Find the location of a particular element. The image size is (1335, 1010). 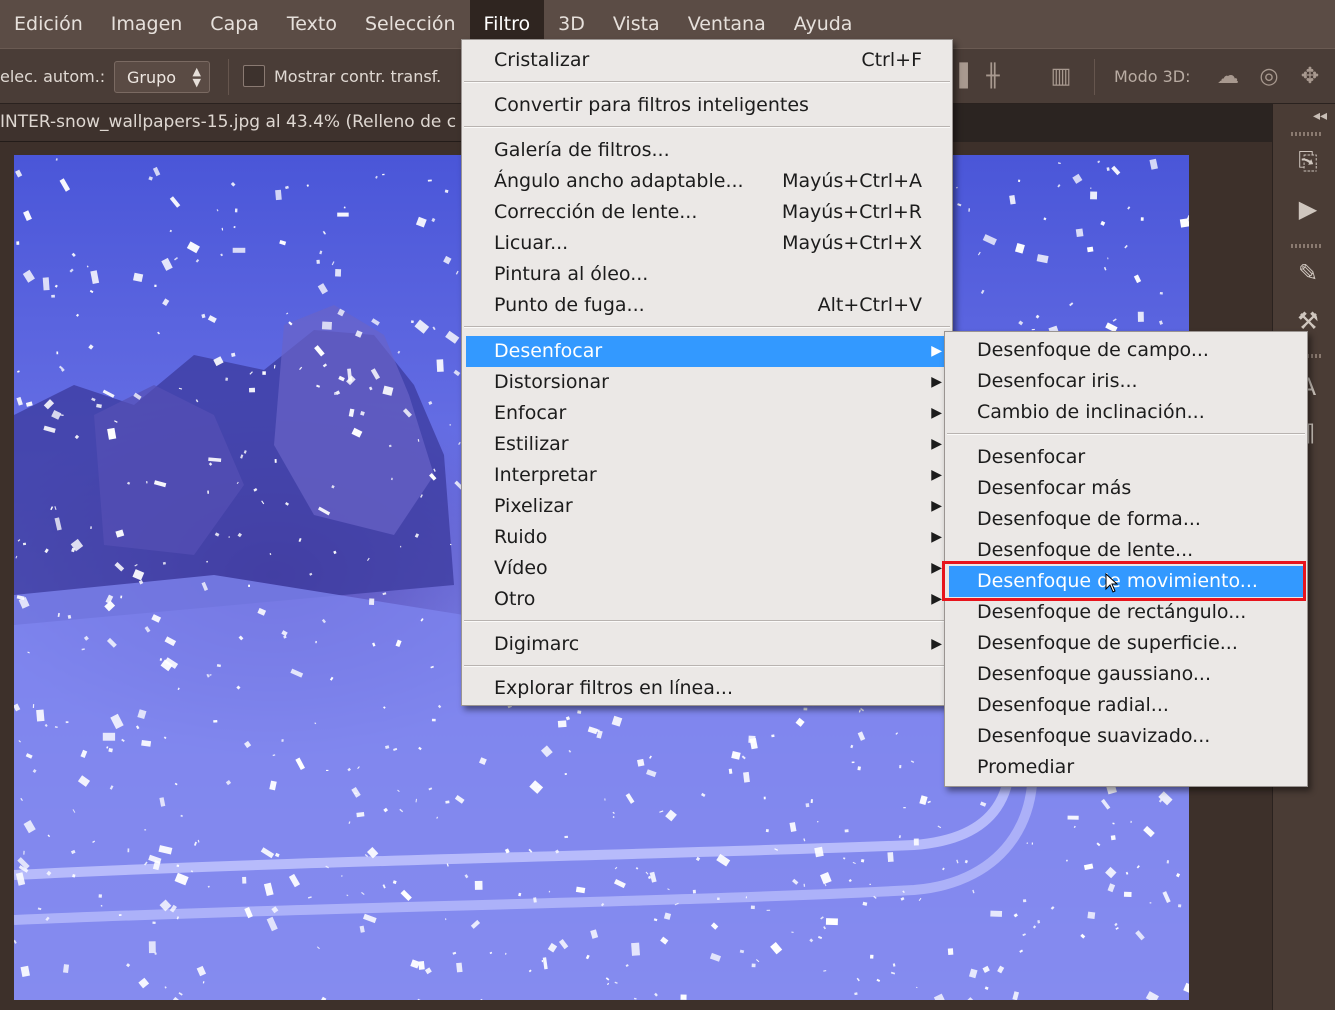

menu-item-shortcut: Ctrl+F is located at coordinates (891, 60).